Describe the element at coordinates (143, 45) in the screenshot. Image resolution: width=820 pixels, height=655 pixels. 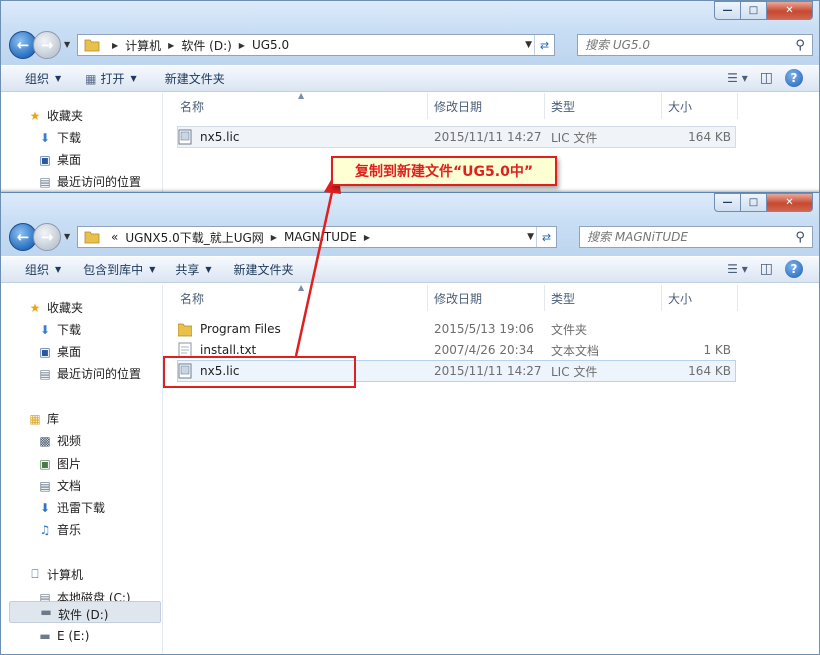
I see `breadcrumb-computer: 计算机` at that location.